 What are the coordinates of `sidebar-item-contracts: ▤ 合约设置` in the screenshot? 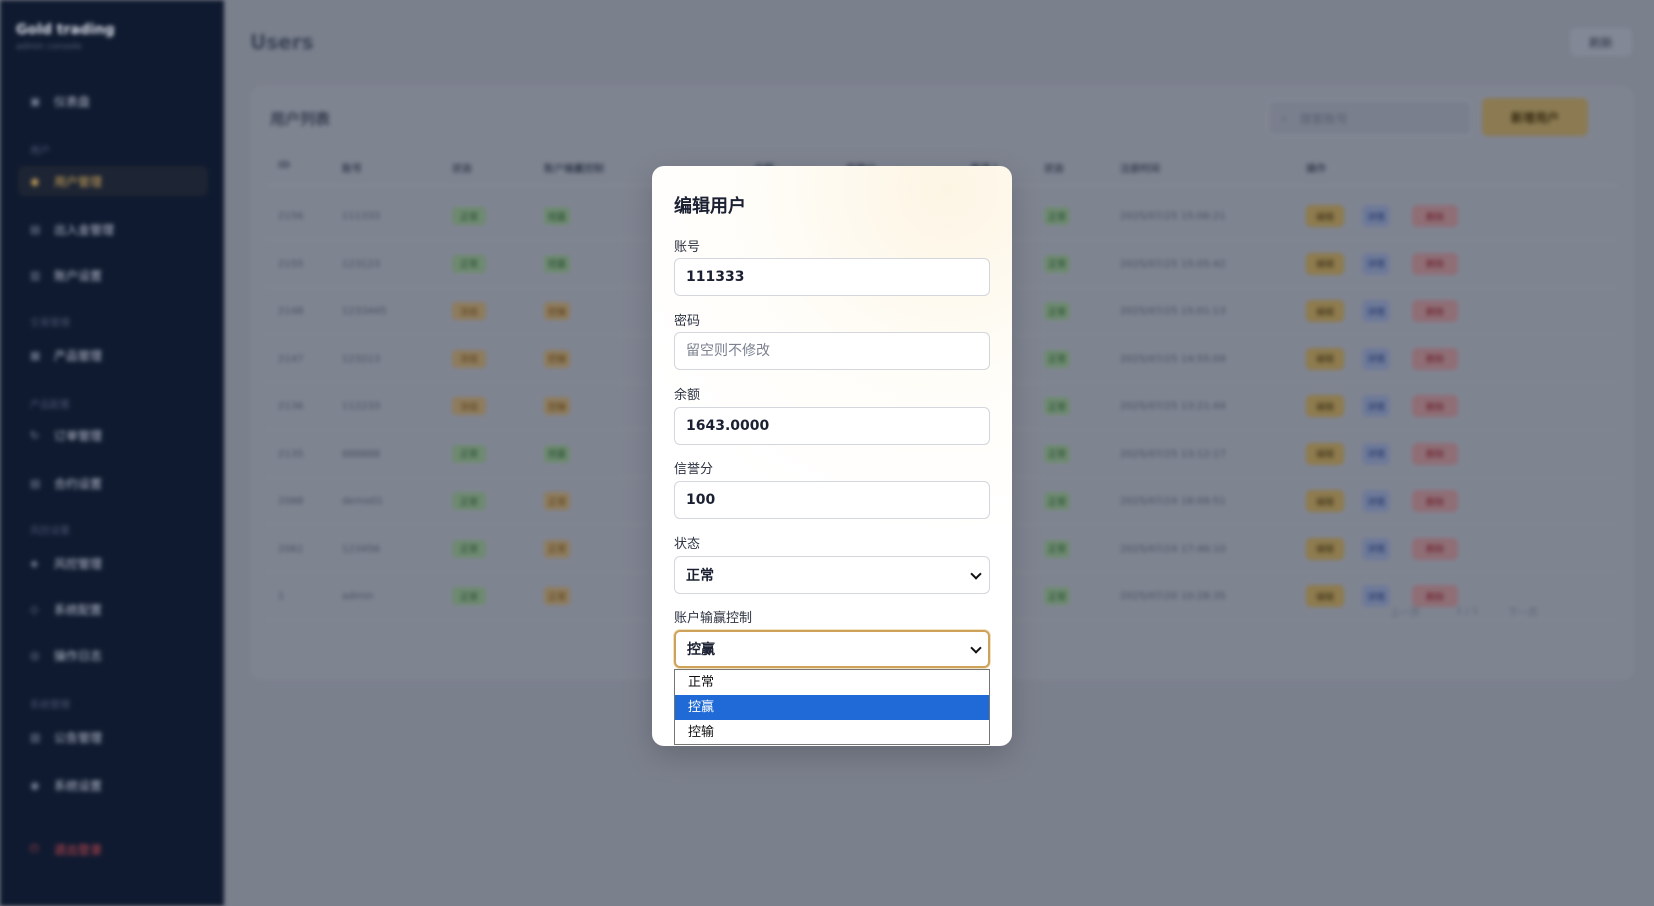 It's located at (113, 483).